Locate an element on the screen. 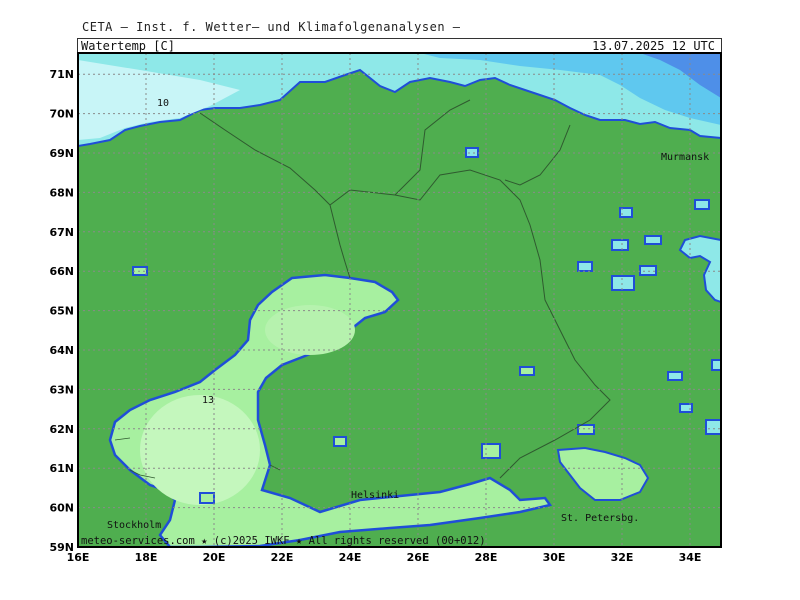 The height and width of the screenshot is (600, 800). lon-tick-label: 26E is located at coordinates (418, 557).